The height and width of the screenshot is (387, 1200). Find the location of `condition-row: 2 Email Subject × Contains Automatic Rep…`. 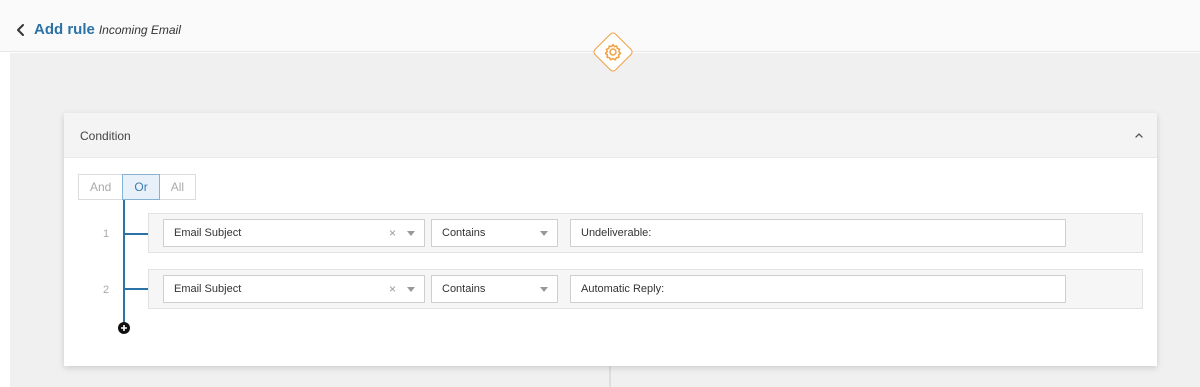

condition-row: 2 Email Subject × Contains Automatic Rep… is located at coordinates (623, 289).